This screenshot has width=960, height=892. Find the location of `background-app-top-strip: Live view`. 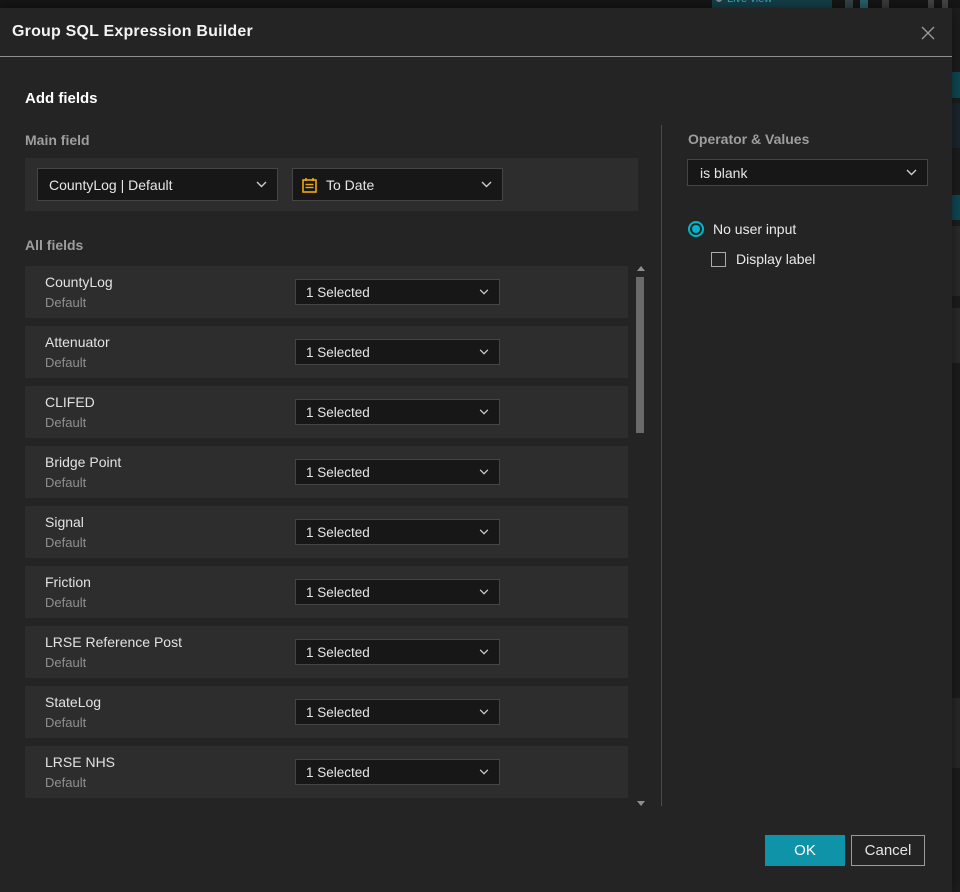

background-app-top-strip: Live view is located at coordinates (480, 4).